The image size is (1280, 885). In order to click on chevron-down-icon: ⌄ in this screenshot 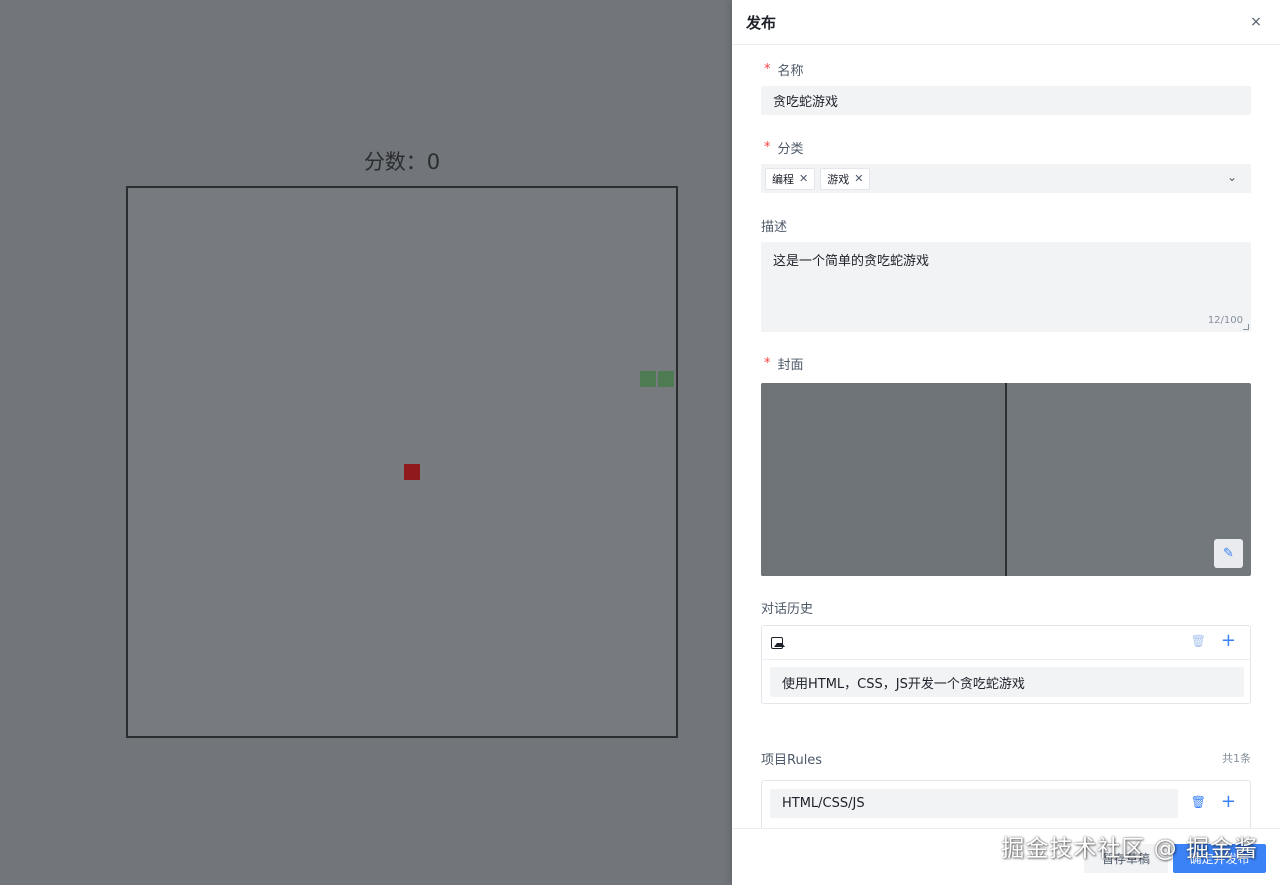, I will do `click(1232, 177)`.